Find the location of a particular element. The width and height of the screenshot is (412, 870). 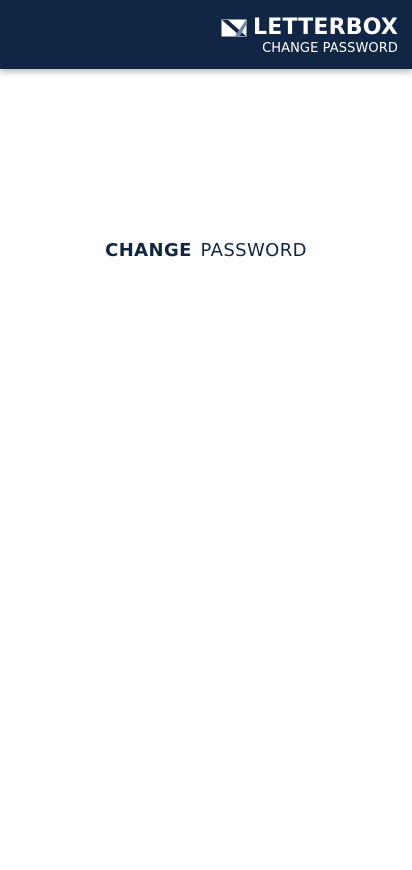

envelope-logo-icon is located at coordinates (234, 28).